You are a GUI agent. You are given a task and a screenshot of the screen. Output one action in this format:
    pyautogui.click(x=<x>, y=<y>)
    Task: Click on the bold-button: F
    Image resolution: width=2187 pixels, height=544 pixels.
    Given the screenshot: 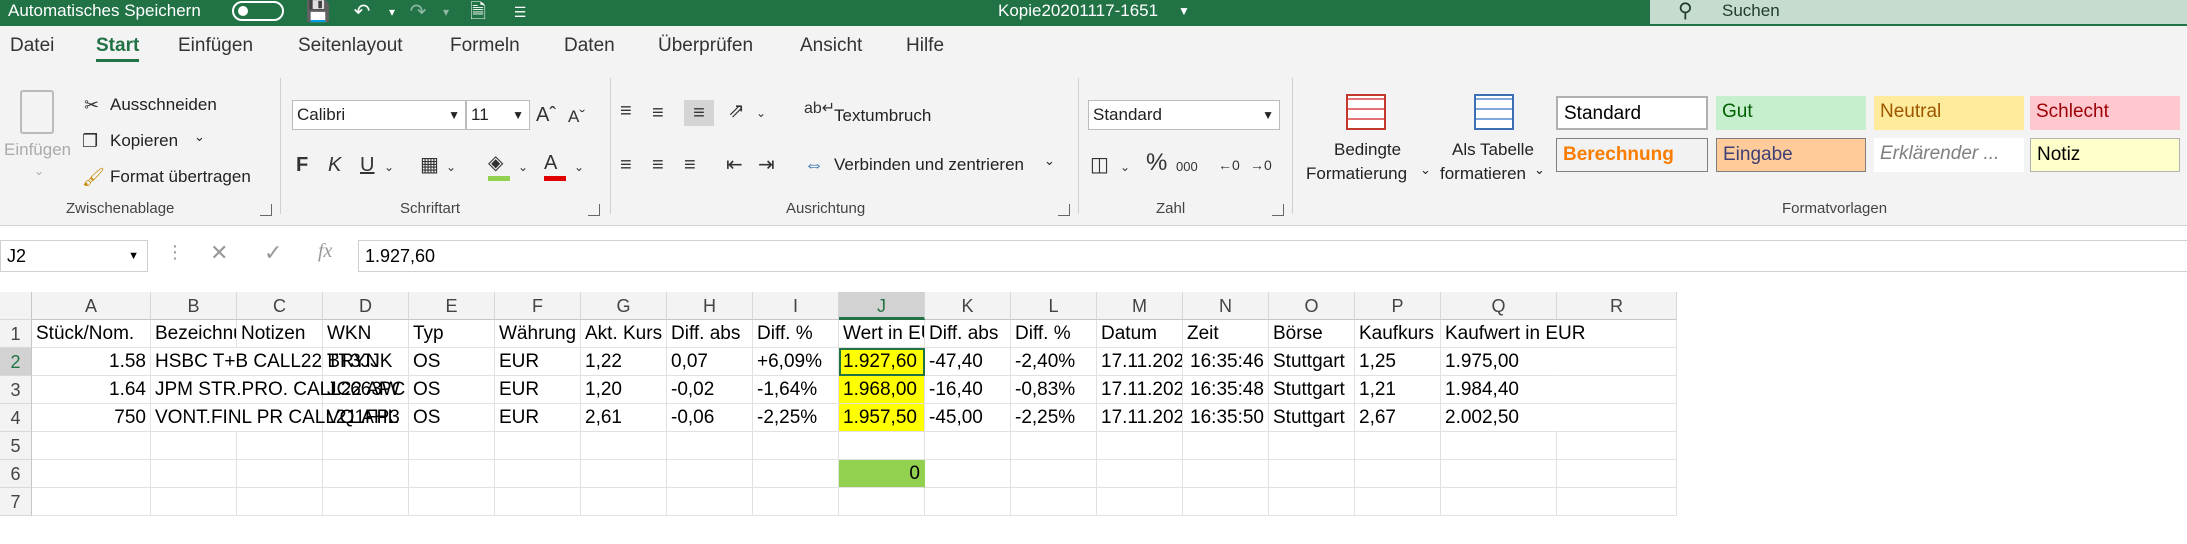 What is the action you would take?
    pyautogui.click(x=302, y=165)
    